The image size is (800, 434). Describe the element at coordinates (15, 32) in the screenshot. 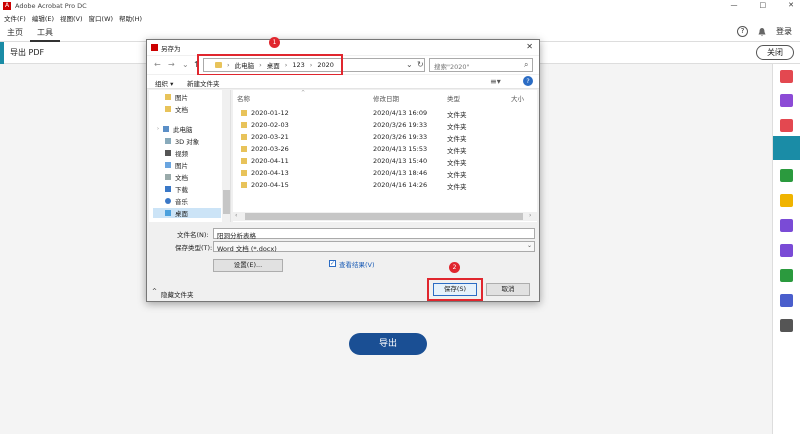

I see `tab-home: 主页` at that location.